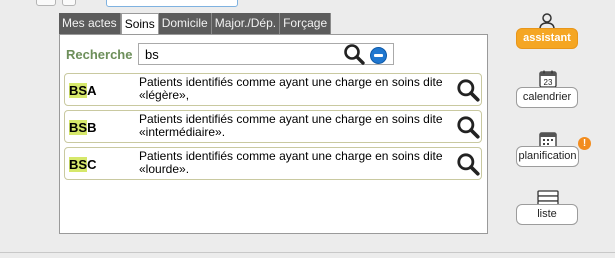 This screenshot has height=258, width=615. I want to click on liste-button: liste, so click(547, 214).